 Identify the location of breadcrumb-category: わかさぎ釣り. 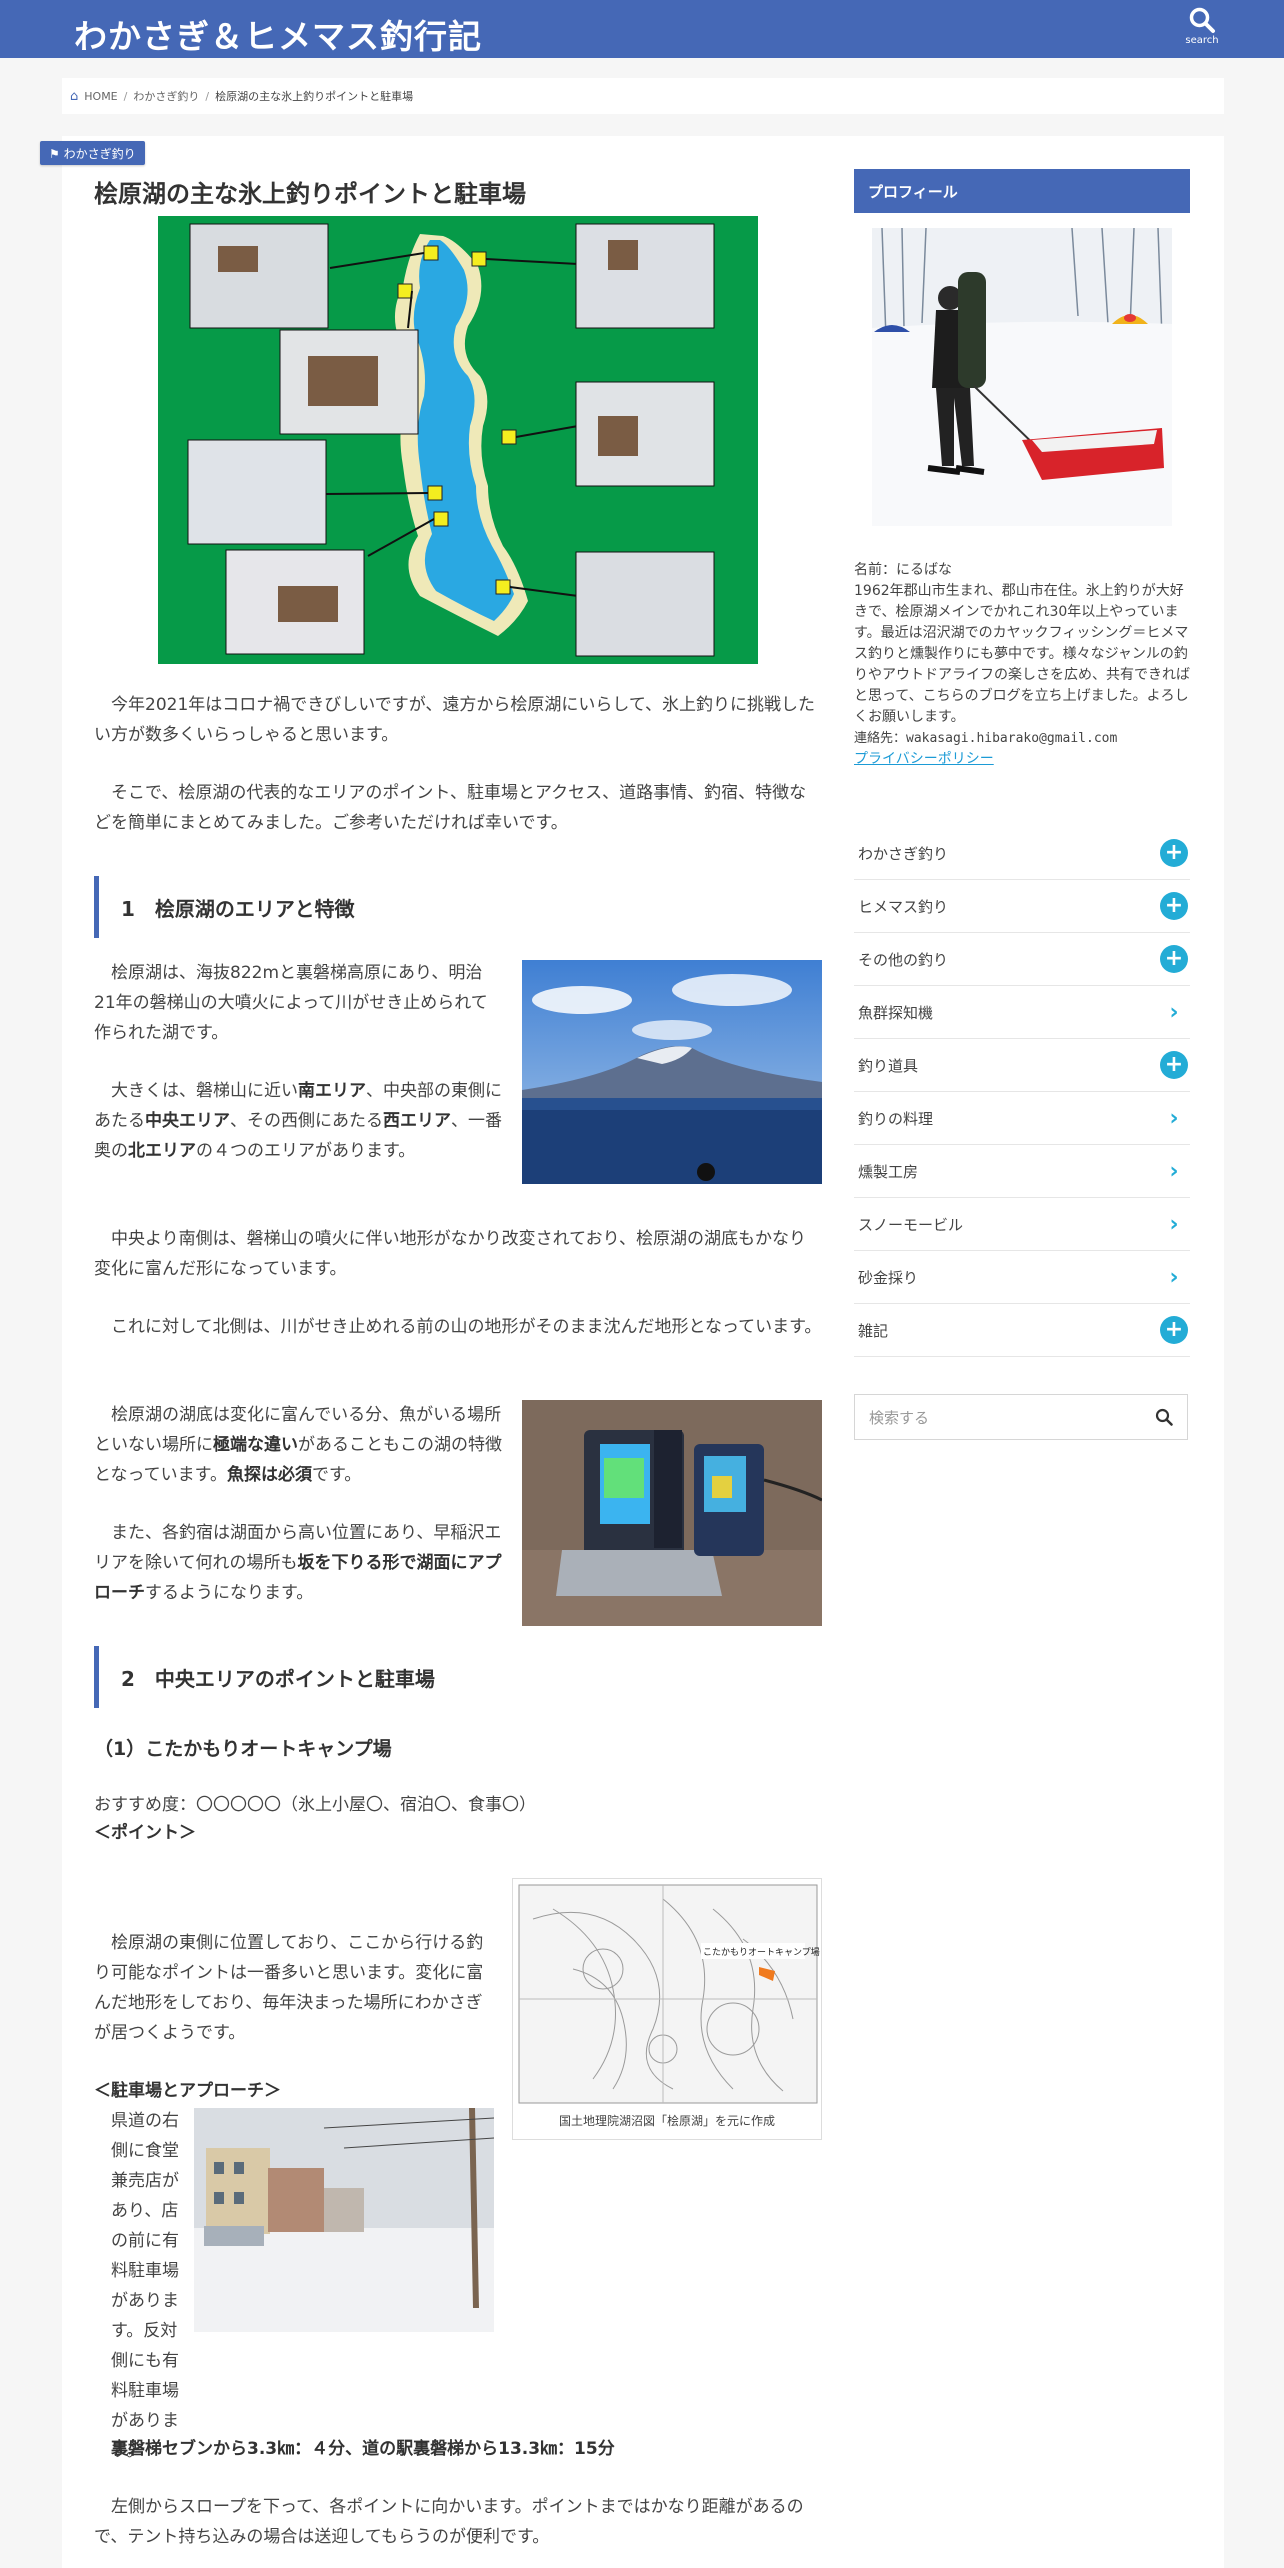
(166, 96).